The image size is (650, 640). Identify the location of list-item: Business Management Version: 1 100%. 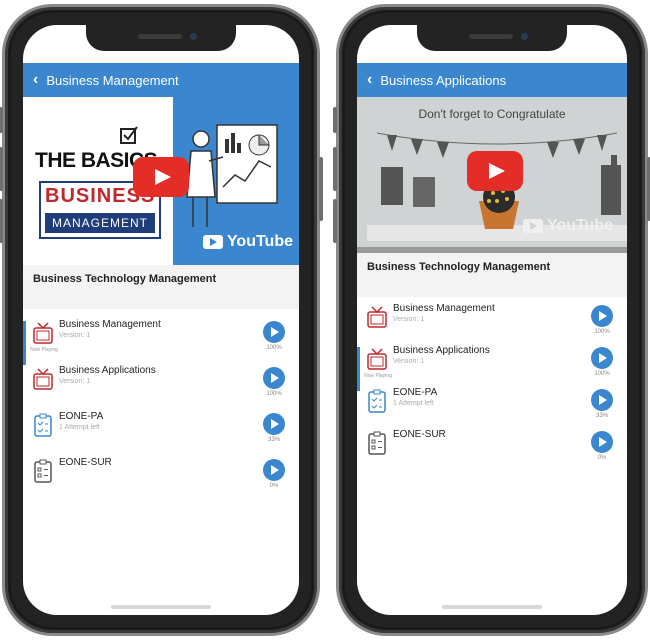
(492, 326).